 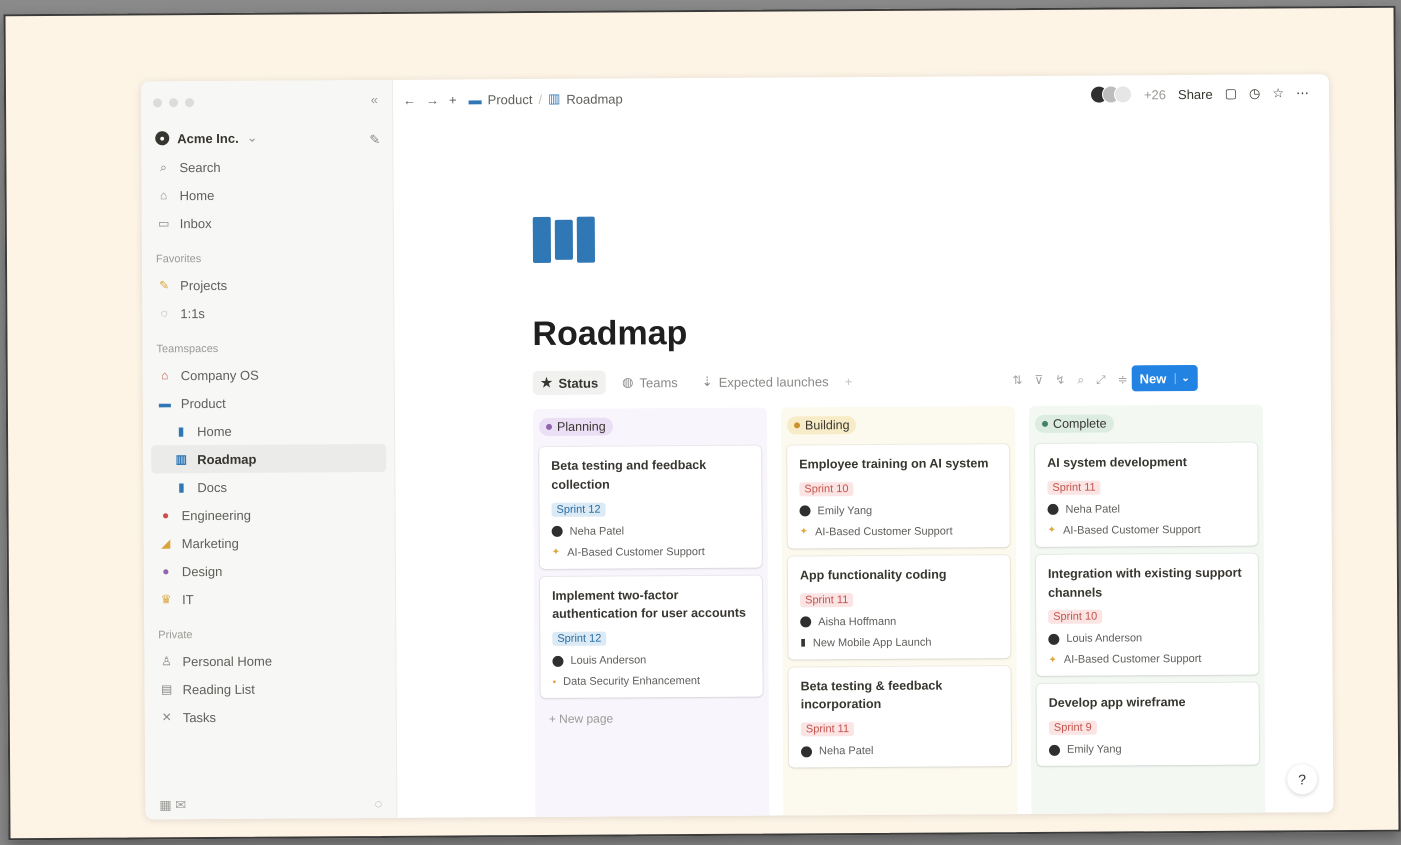 I want to click on sidebar-item-label: Design, so click(x=202, y=571).